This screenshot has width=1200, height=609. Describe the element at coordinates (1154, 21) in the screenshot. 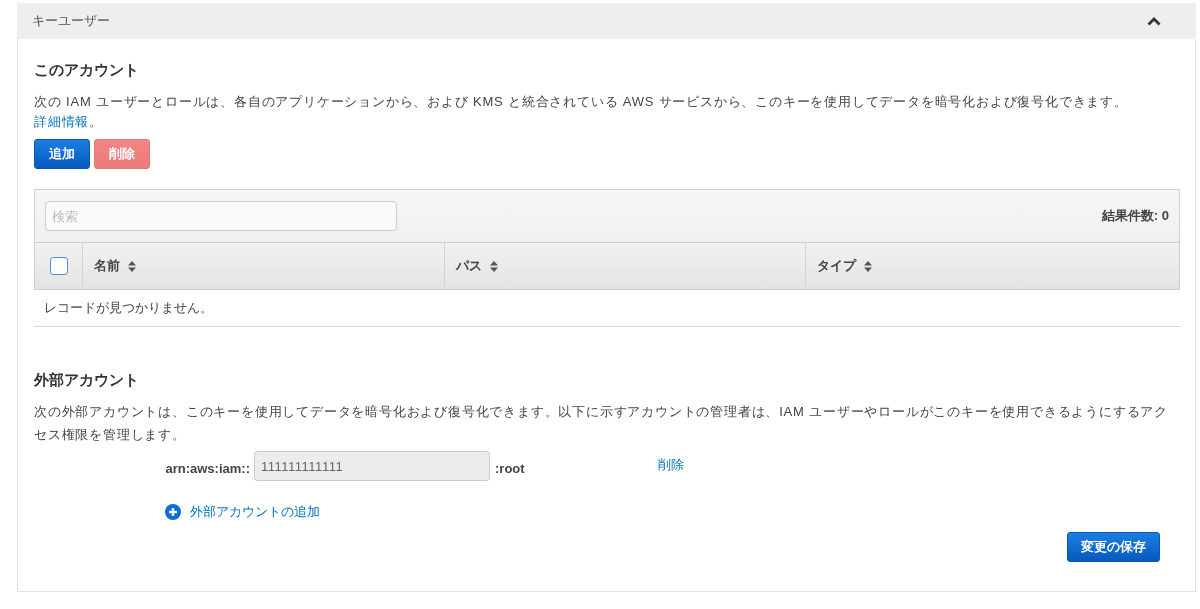

I see `chevron-up-icon` at that location.